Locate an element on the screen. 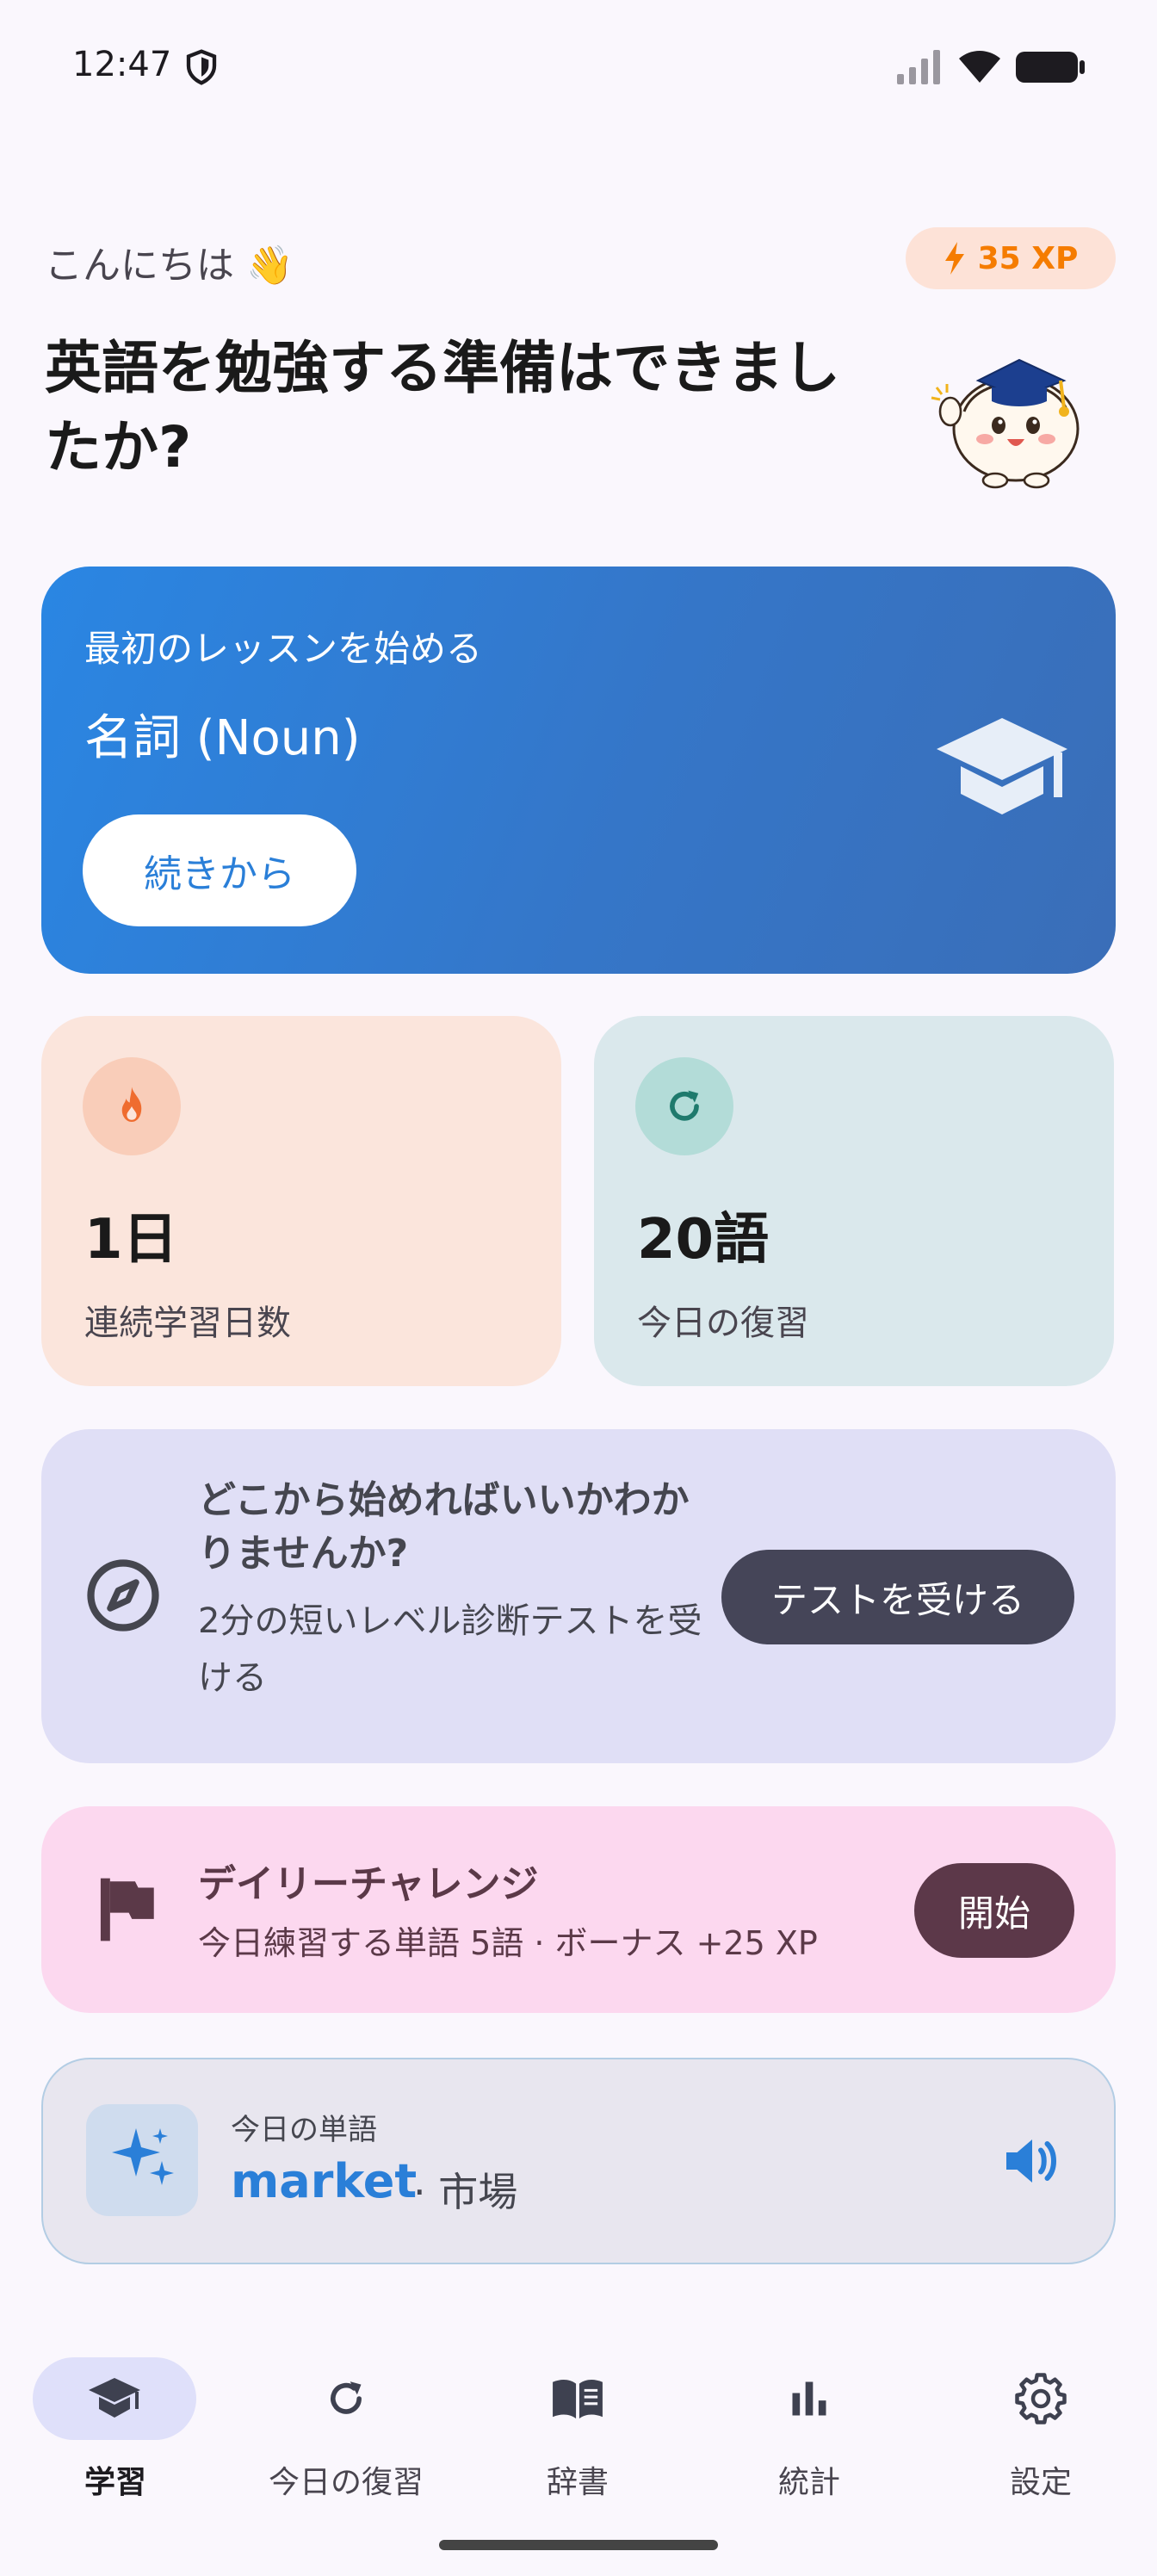 This screenshot has width=1157, height=2576. lesson-kicker: 最初のレッスンを始める is located at coordinates (284, 649).